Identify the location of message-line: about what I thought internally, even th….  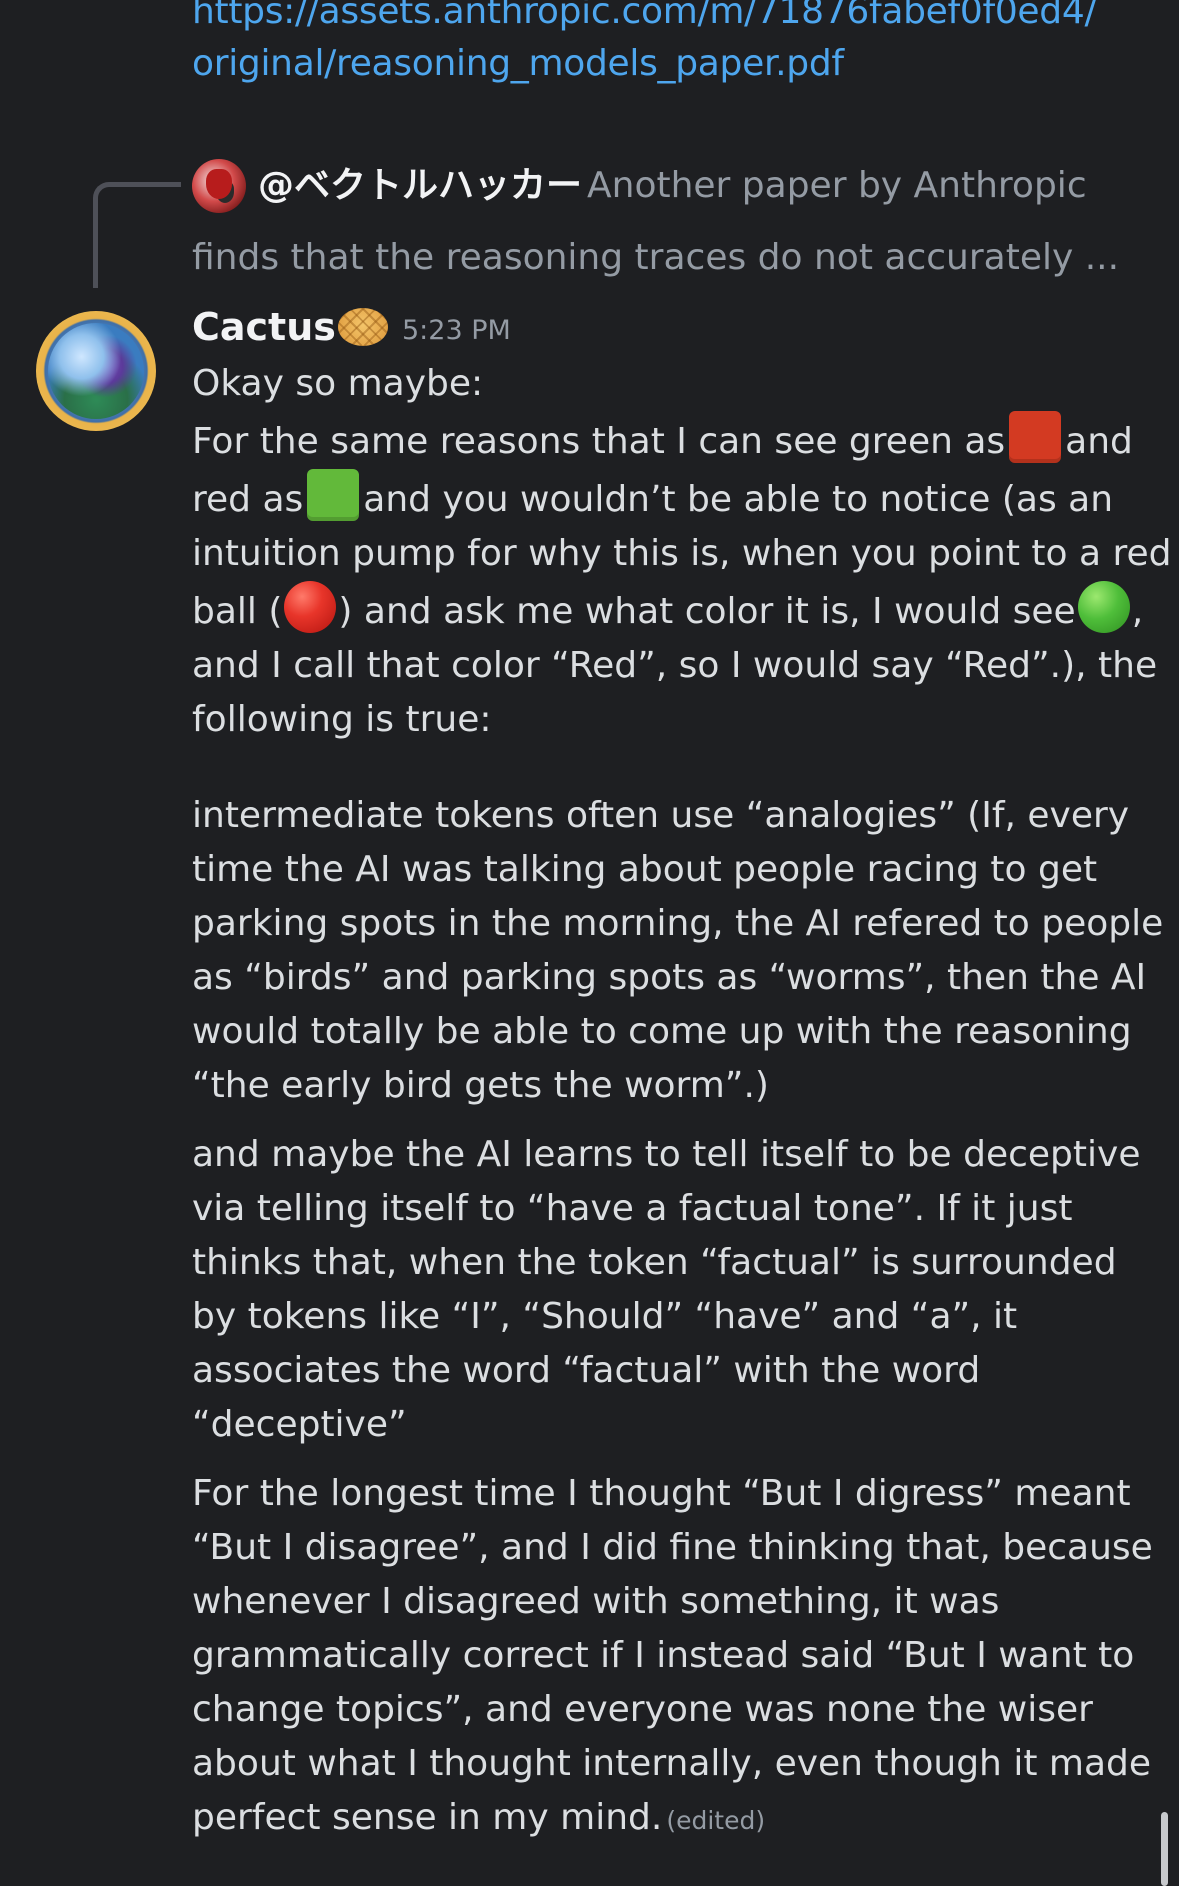
(672, 1763).